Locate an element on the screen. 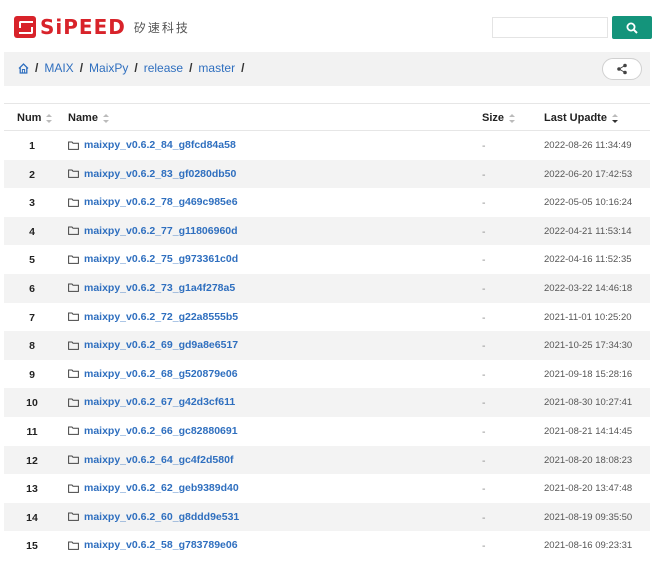 The image size is (658, 562). row-name-cell: maixpy_v0.6.2_67_g42d3cf611 is located at coordinates (151, 402).